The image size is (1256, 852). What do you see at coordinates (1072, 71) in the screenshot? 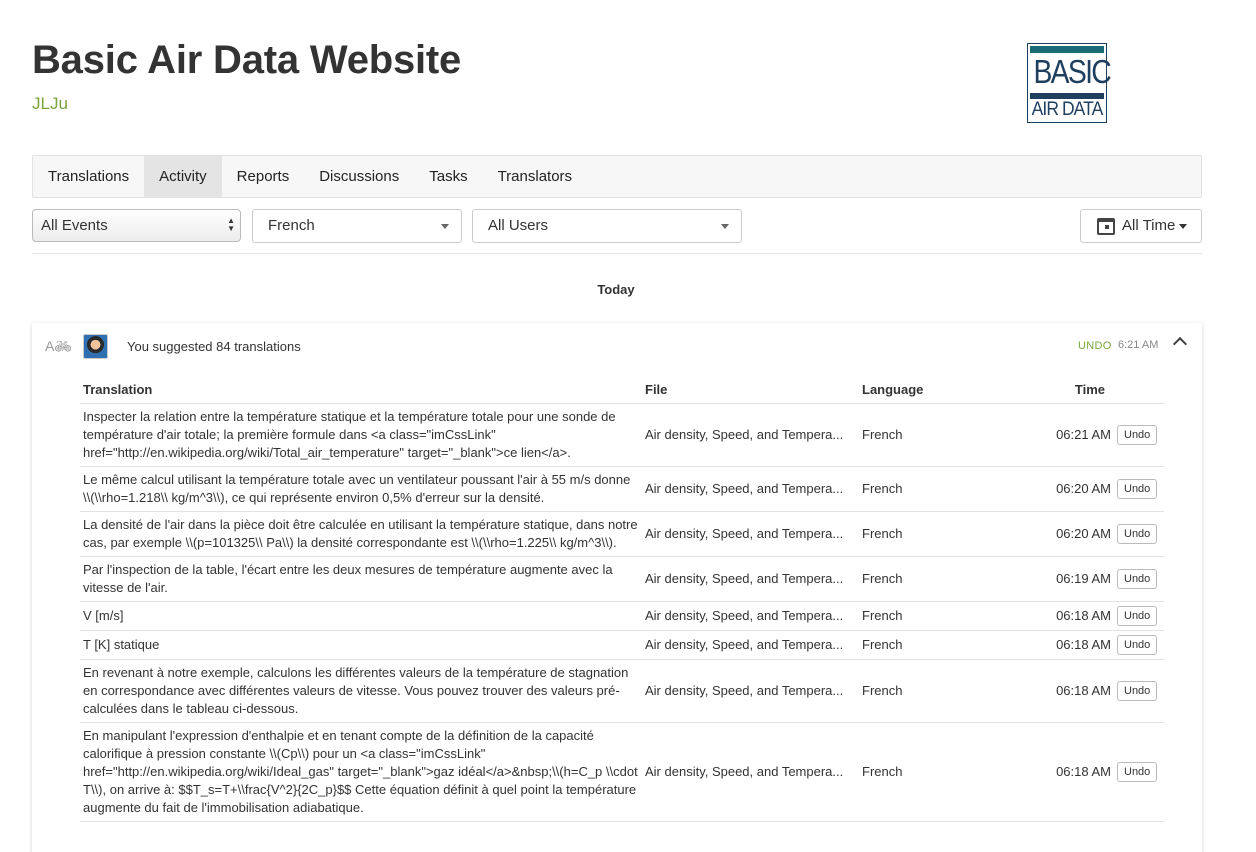
I see `logo-word: BASIC` at bounding box center [1072, 71].